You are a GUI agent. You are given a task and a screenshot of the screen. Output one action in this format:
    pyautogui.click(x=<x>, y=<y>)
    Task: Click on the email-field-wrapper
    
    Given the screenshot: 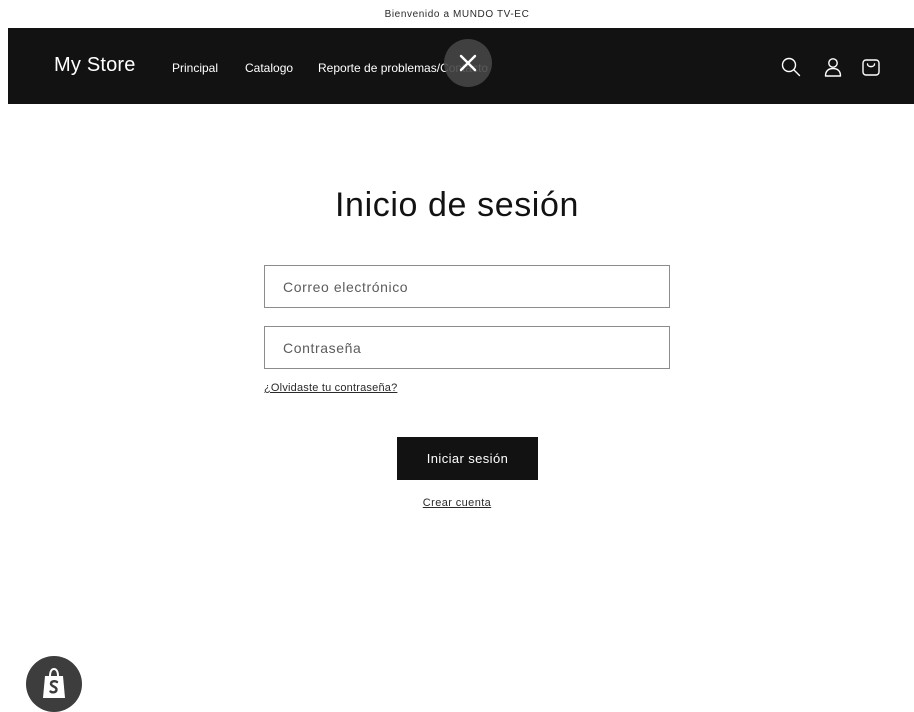 What is the action you would take?
    pyautogui.click(x=467, y=286)
    